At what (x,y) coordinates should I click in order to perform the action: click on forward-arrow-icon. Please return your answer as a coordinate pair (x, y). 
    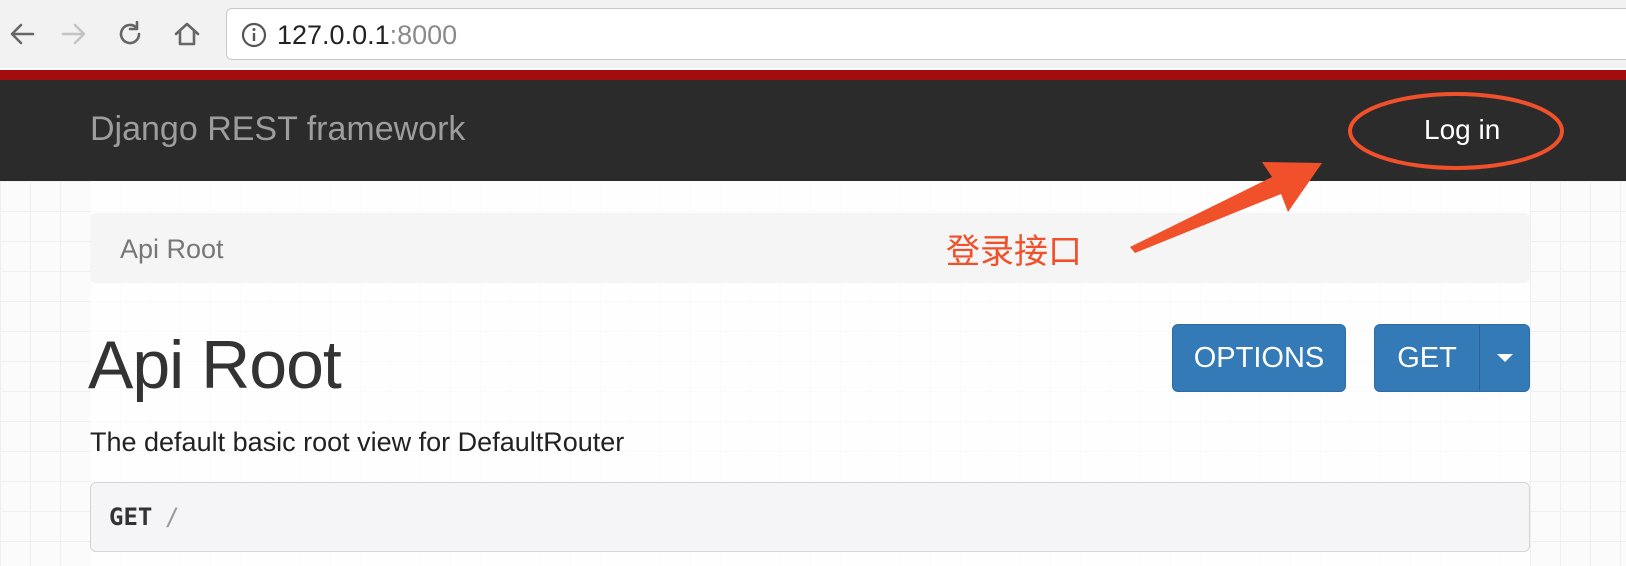
    Looking at the image, I should click on (73, 34).